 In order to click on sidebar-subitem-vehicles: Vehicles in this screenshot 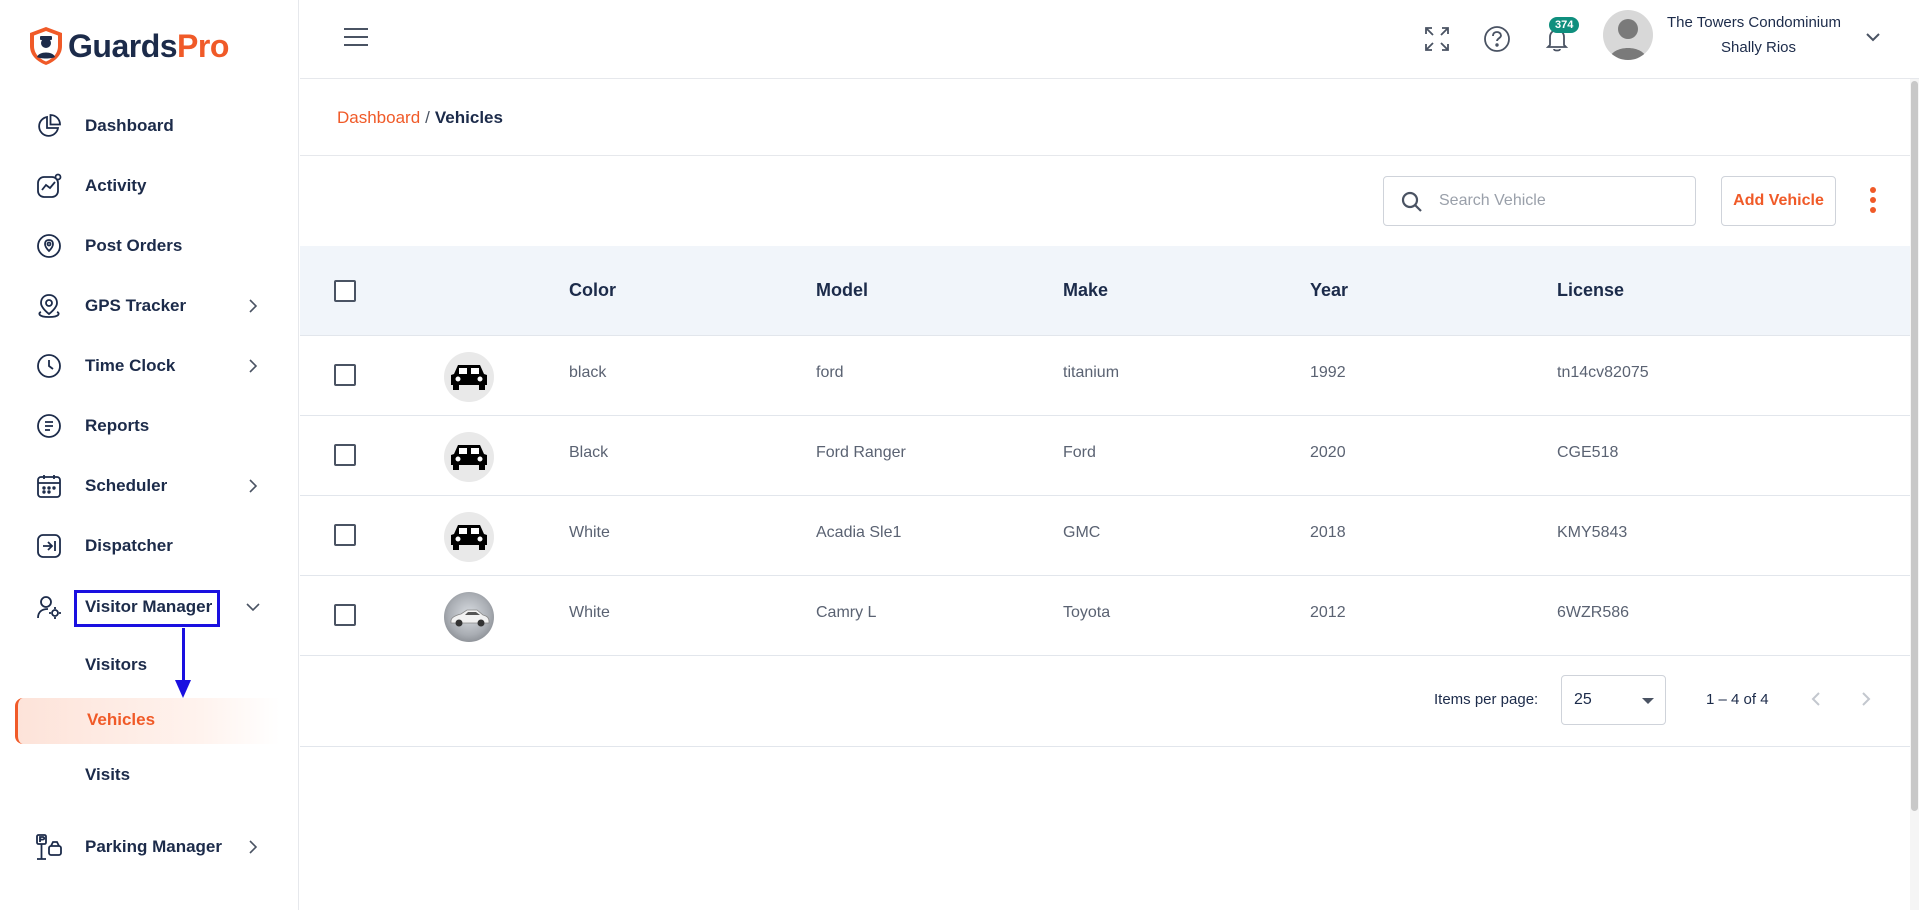, I will do `click(147, 721)`.